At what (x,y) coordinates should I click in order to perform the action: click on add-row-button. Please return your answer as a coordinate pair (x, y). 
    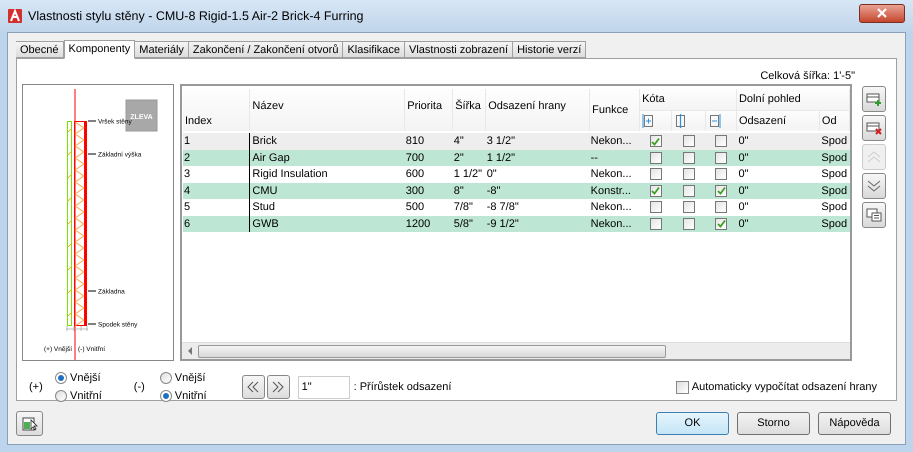
    Looking at the image, I should click on (874, 99).